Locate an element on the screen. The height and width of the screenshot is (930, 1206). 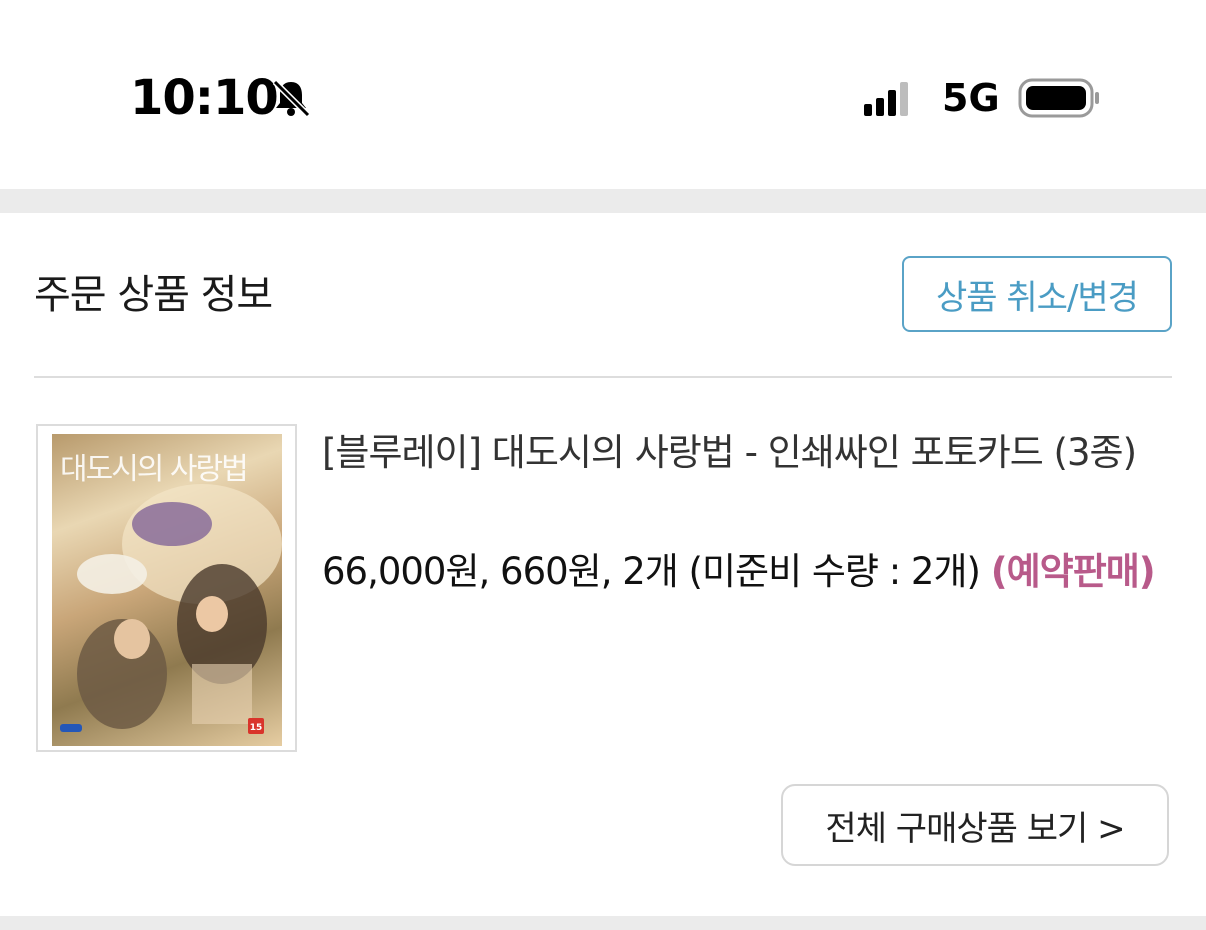
product-thumbnail: 15 대도시의 사랑법 is located at coordinates (166, 588).